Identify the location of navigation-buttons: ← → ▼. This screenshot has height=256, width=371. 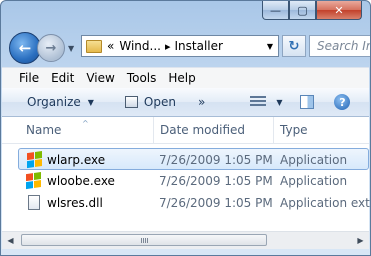
(41, 48).